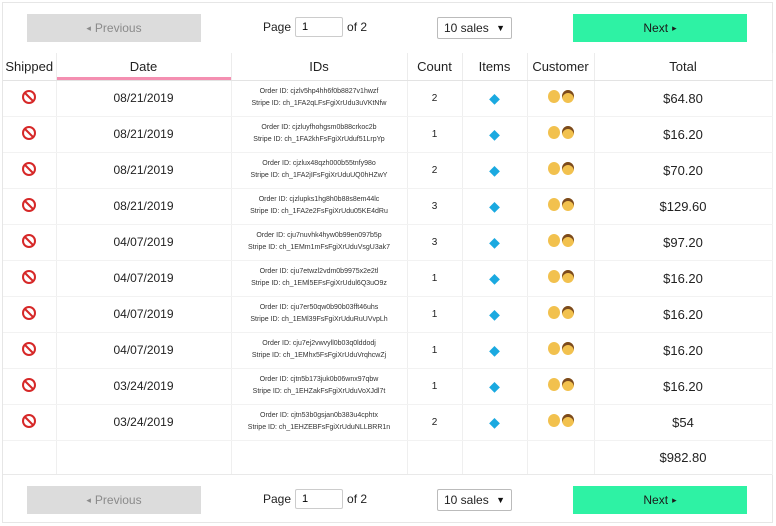 Image resolution: width=776 pixels, height=526 pixels. What do you see at coordinates (319, 175) in the screenshot?
I see `stripe-id: Stripe ID: ch_1FA2jIFsFgiXrUduUQ0hHZwY` at bounding box center [319, 175].